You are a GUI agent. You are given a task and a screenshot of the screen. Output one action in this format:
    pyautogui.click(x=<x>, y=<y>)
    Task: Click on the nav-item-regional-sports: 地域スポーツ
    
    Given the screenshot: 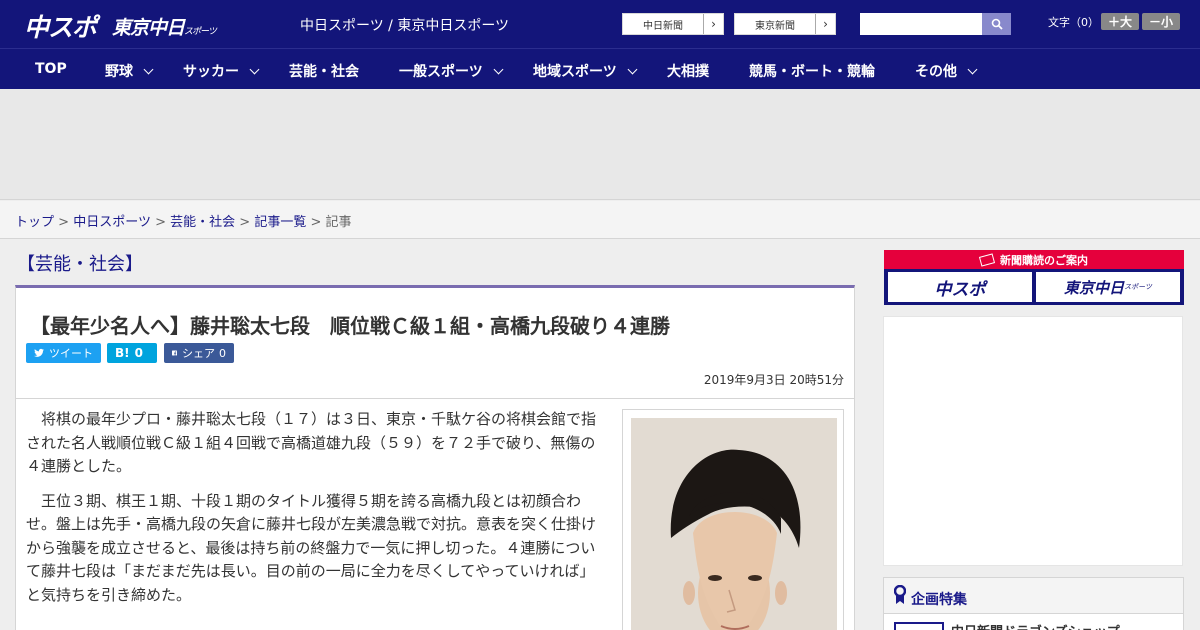 What is the action you would take?
    pyautogui.click(x=585, y=71)
    